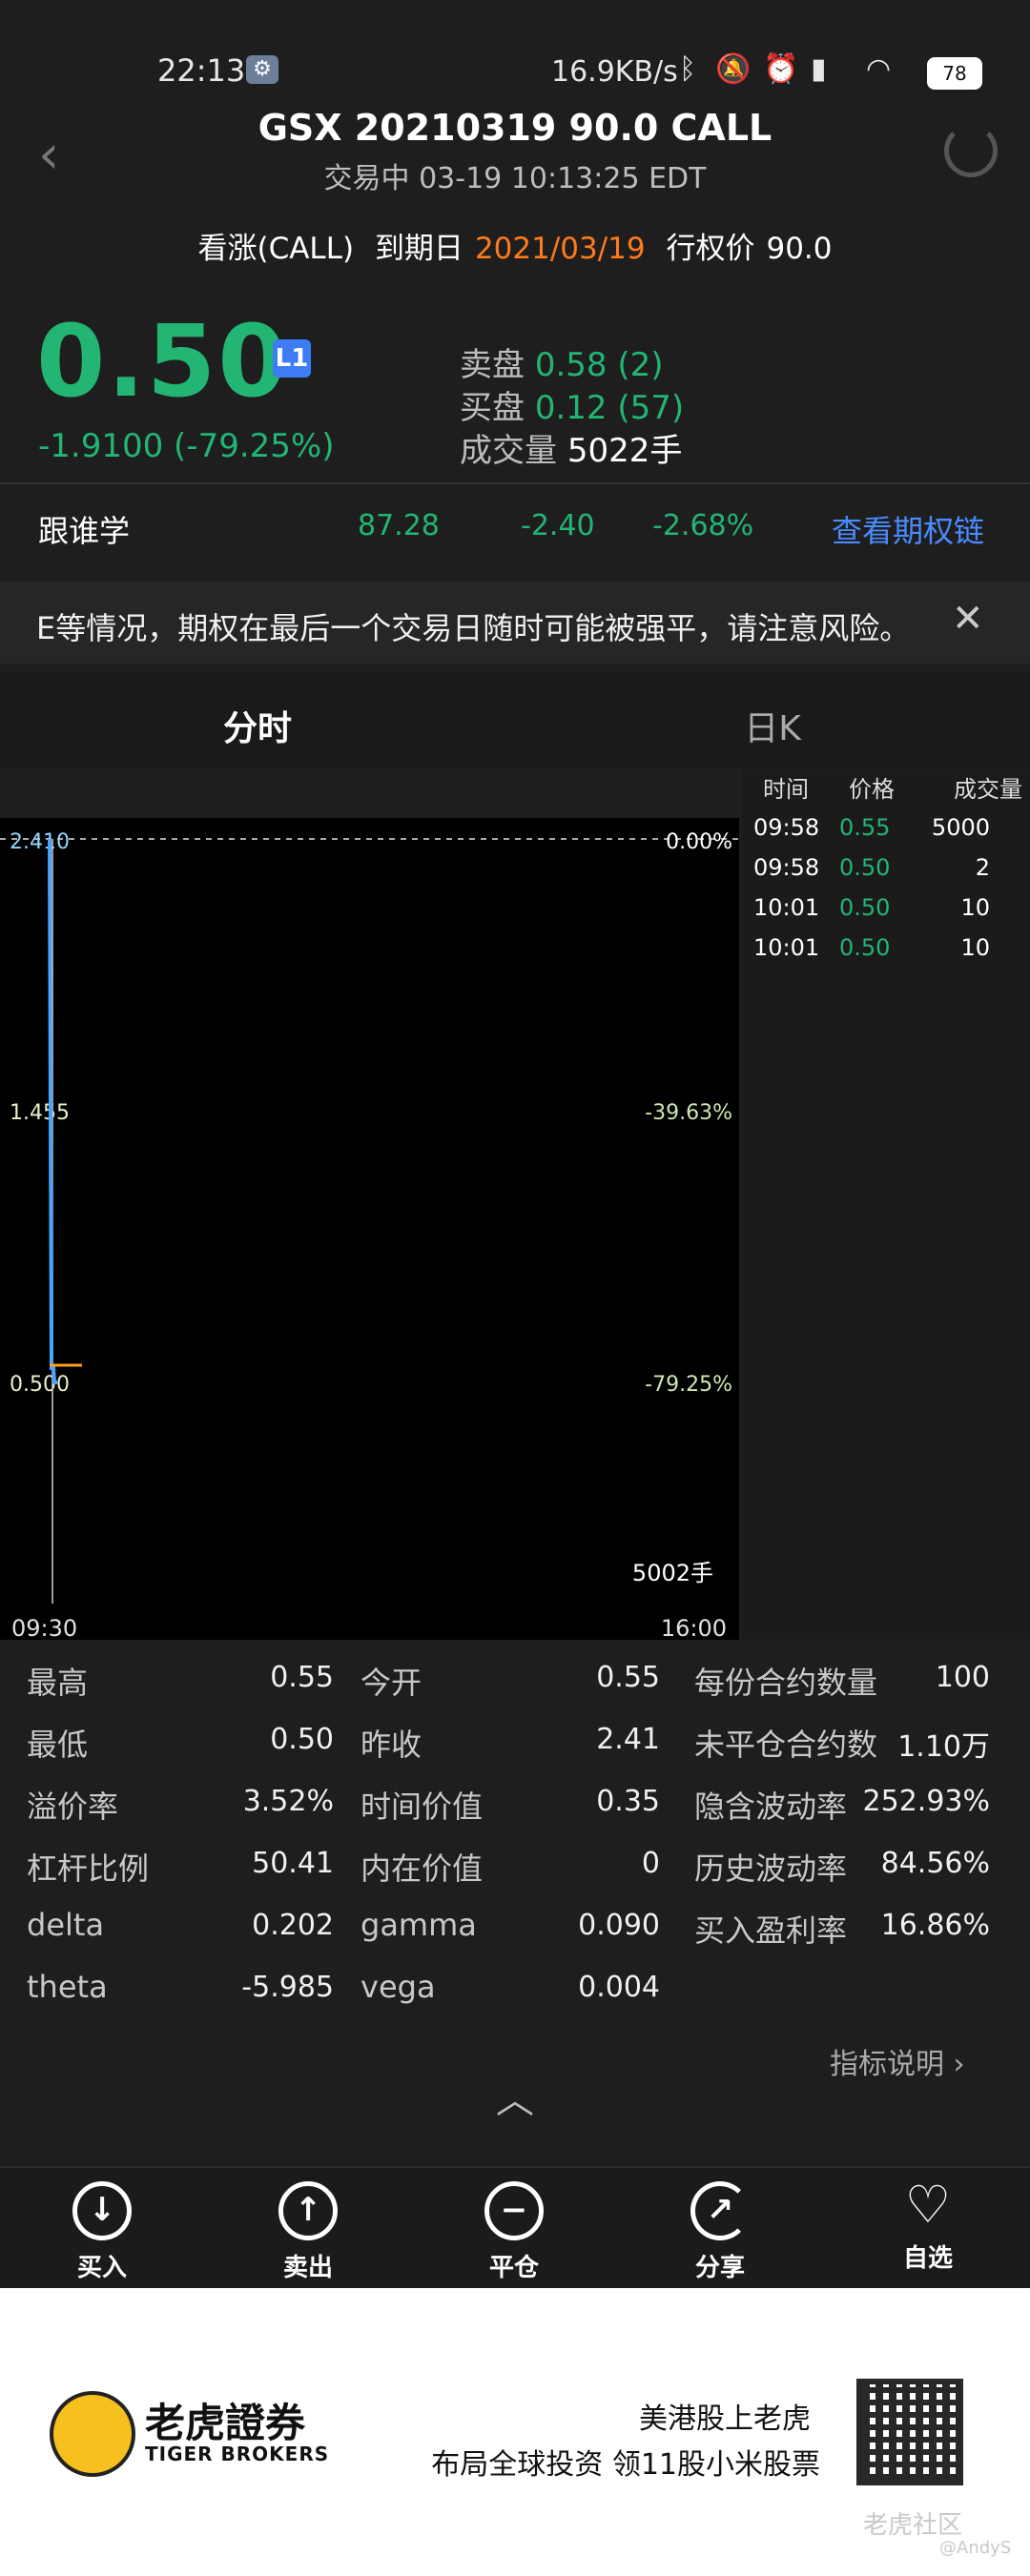 The height and width of the screenshot is (2576, 1030). Describe the element at coordinates (44, 1627) in the screenshot. I see `x-tick-start: 09:30` at that location.